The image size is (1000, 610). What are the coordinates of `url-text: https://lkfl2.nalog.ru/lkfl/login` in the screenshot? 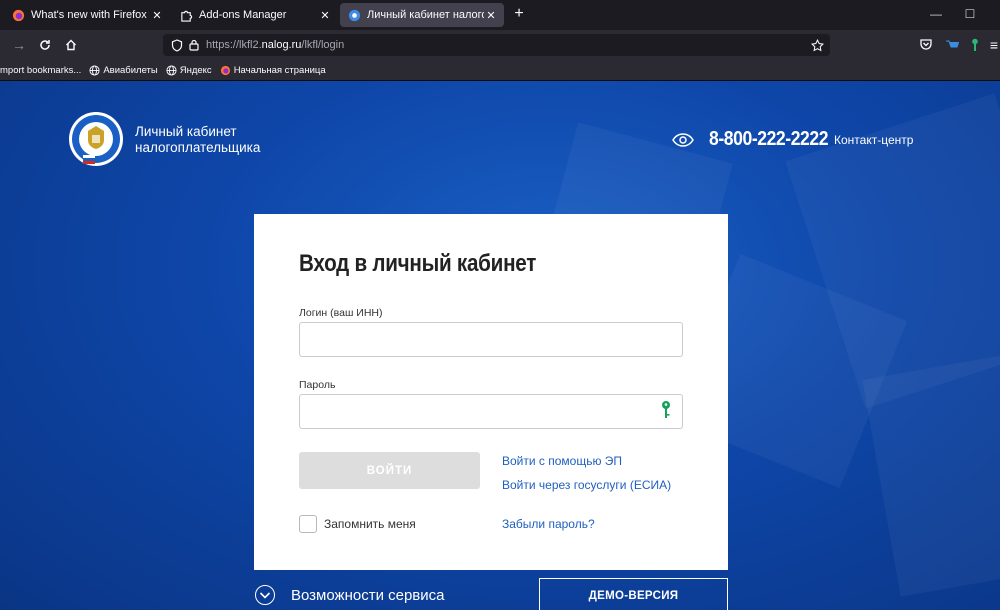 It's located at (275, 45).